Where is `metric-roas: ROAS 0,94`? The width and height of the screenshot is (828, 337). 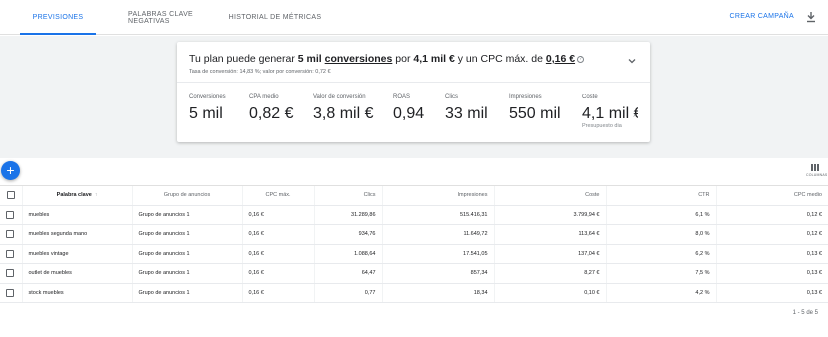
metric-roas: ROAS 0,94 is located at coordinates (409, 108).